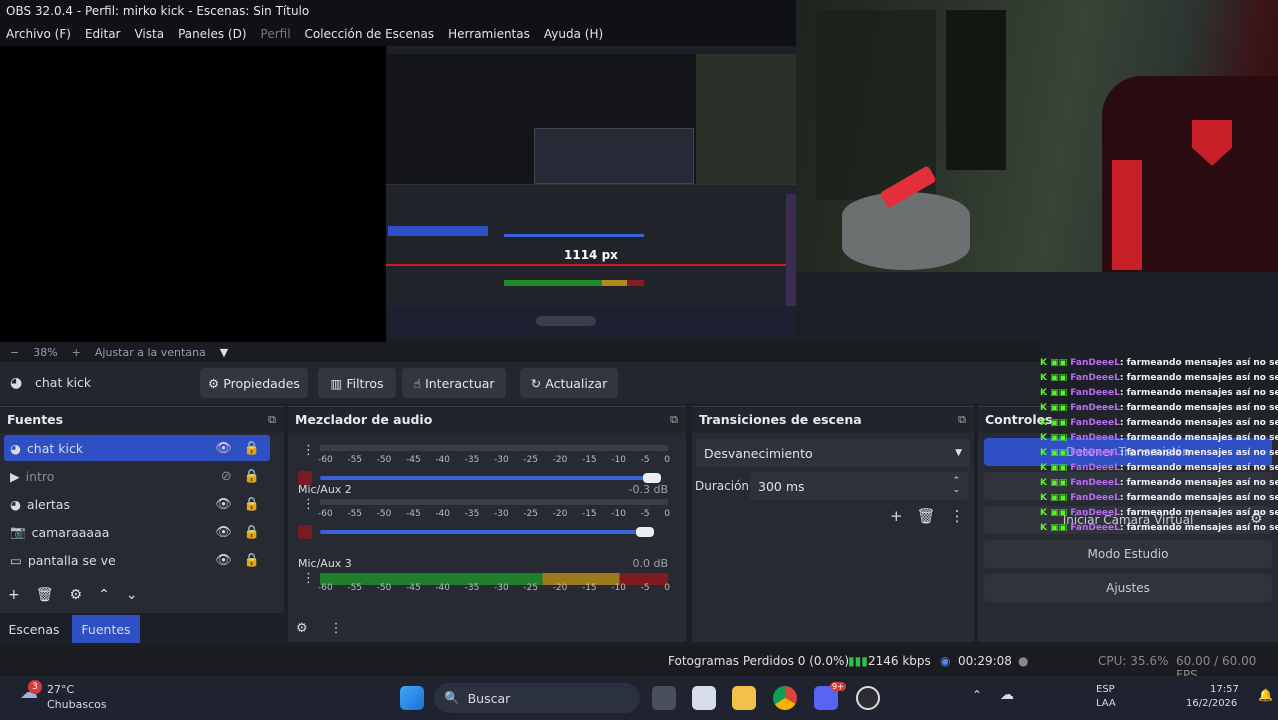 The image size is (1278, 720). What do you see at coordinates (104, 595) in the screenshot?
I see `move-up-icon: ⌃` at bounding box center [104, 595].